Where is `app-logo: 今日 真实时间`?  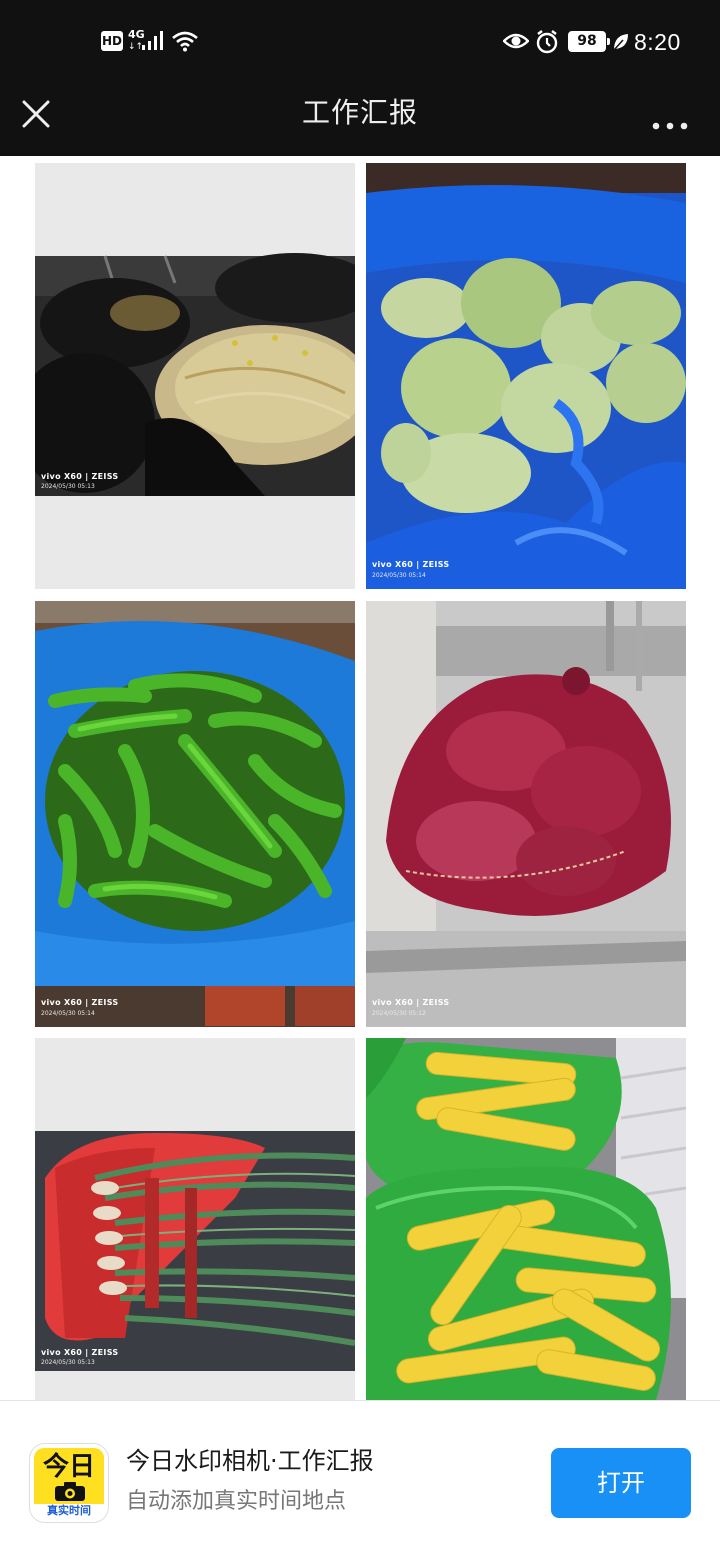 app-logo: 今日 真实时间 is located at coordinates (69, 1483).